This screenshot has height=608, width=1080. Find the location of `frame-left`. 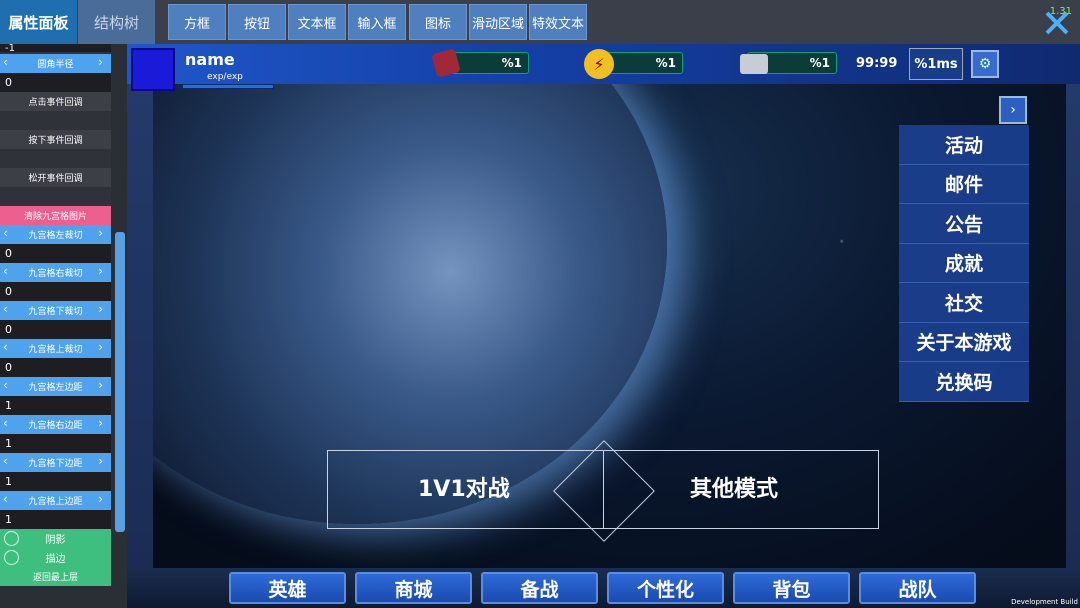

frame-left is located at coordinates (140, 346).